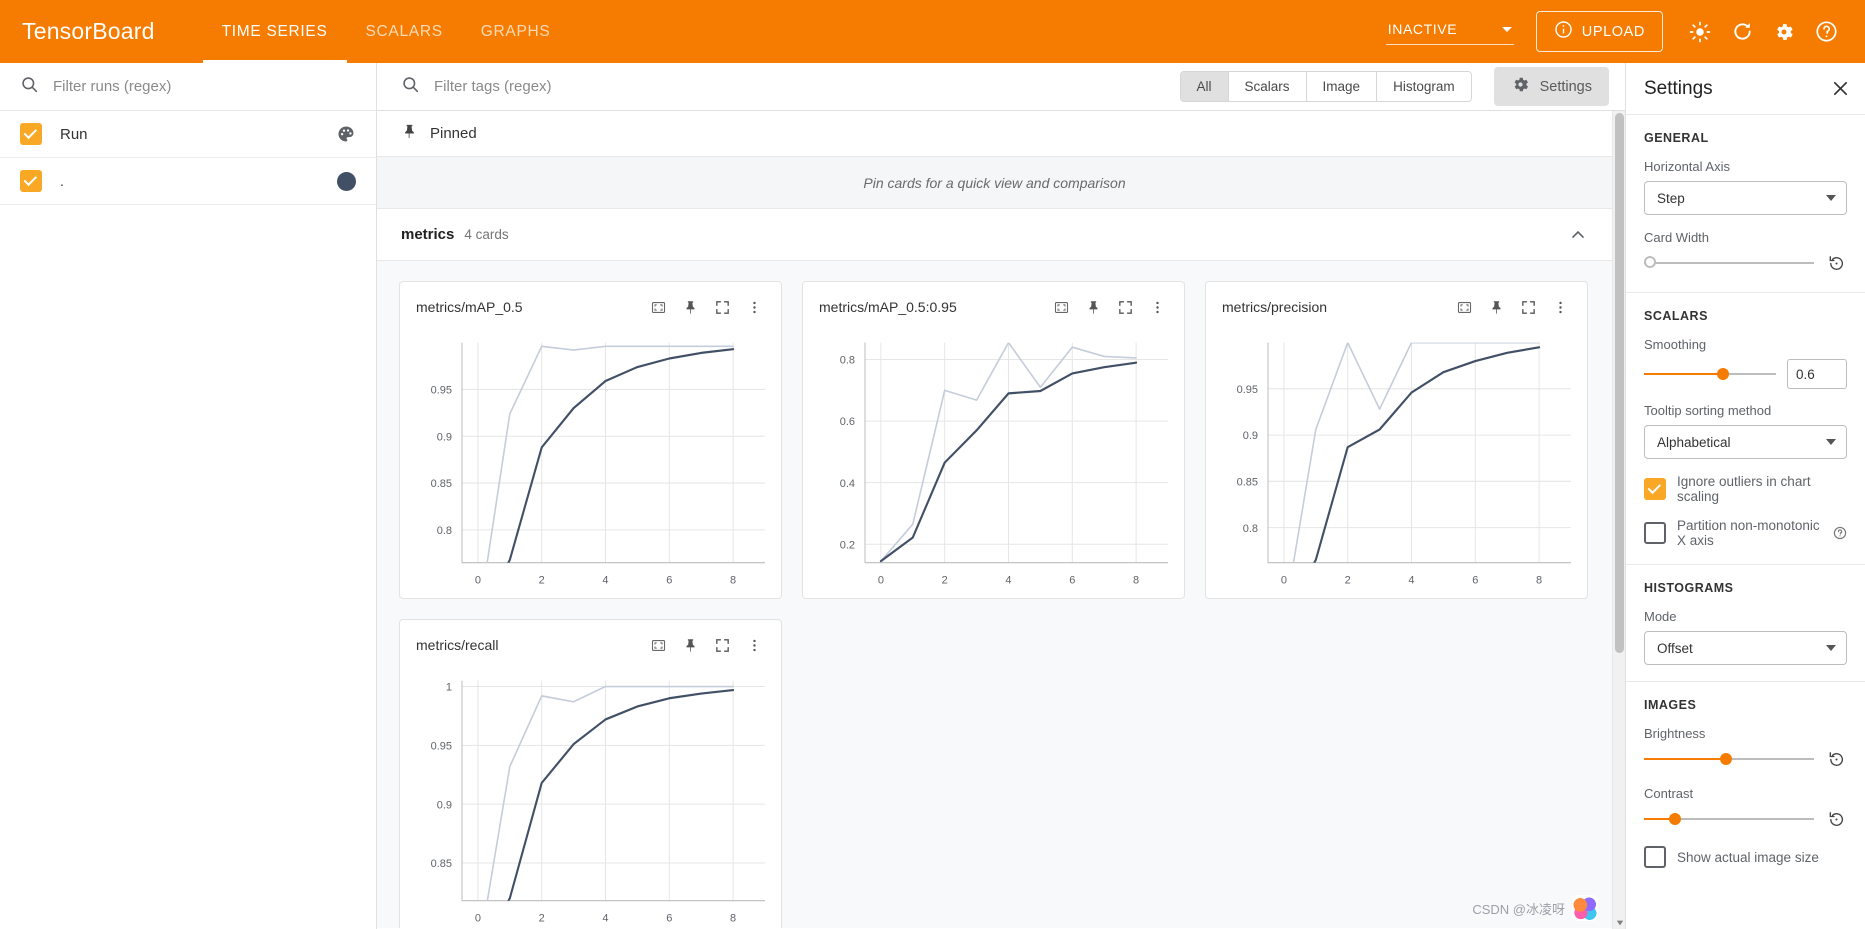 This screenshot has height=929, width=1865. Describe the element at coordinates (1578, 235) in the screenshot. I see `chevron-up-icon` at that location.